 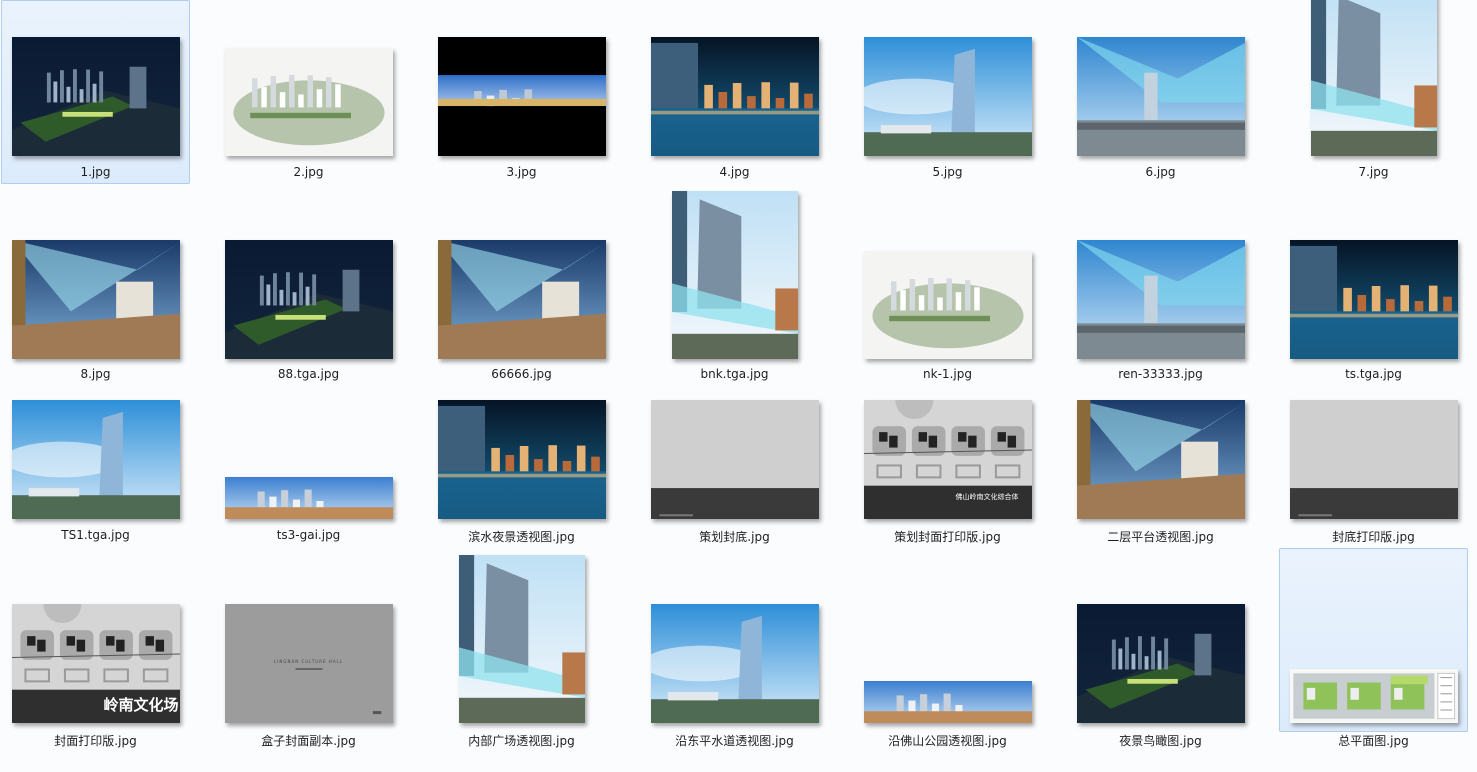 I want to click on file-item: 5.jpg, so click(x=947, y=92).